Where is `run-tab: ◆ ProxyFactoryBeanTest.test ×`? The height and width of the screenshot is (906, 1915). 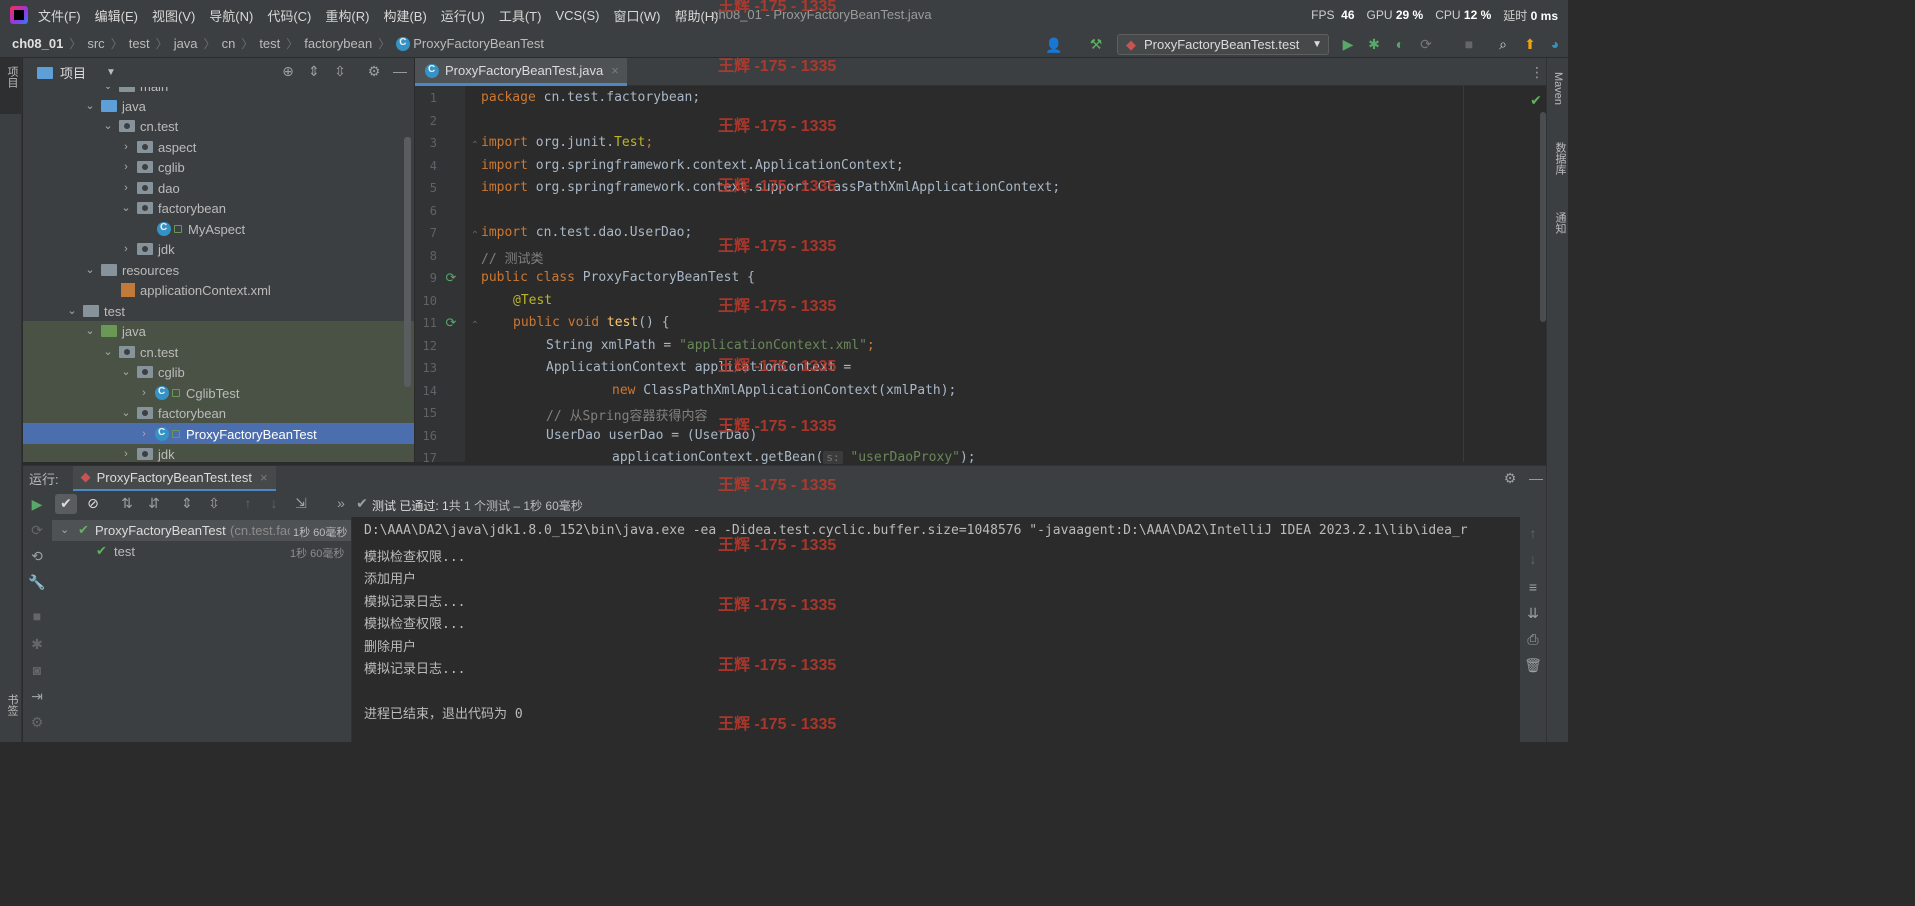
run-tab: ◆ ProxyFactoryBeanTest.test × is located at coordinates (174, 478).